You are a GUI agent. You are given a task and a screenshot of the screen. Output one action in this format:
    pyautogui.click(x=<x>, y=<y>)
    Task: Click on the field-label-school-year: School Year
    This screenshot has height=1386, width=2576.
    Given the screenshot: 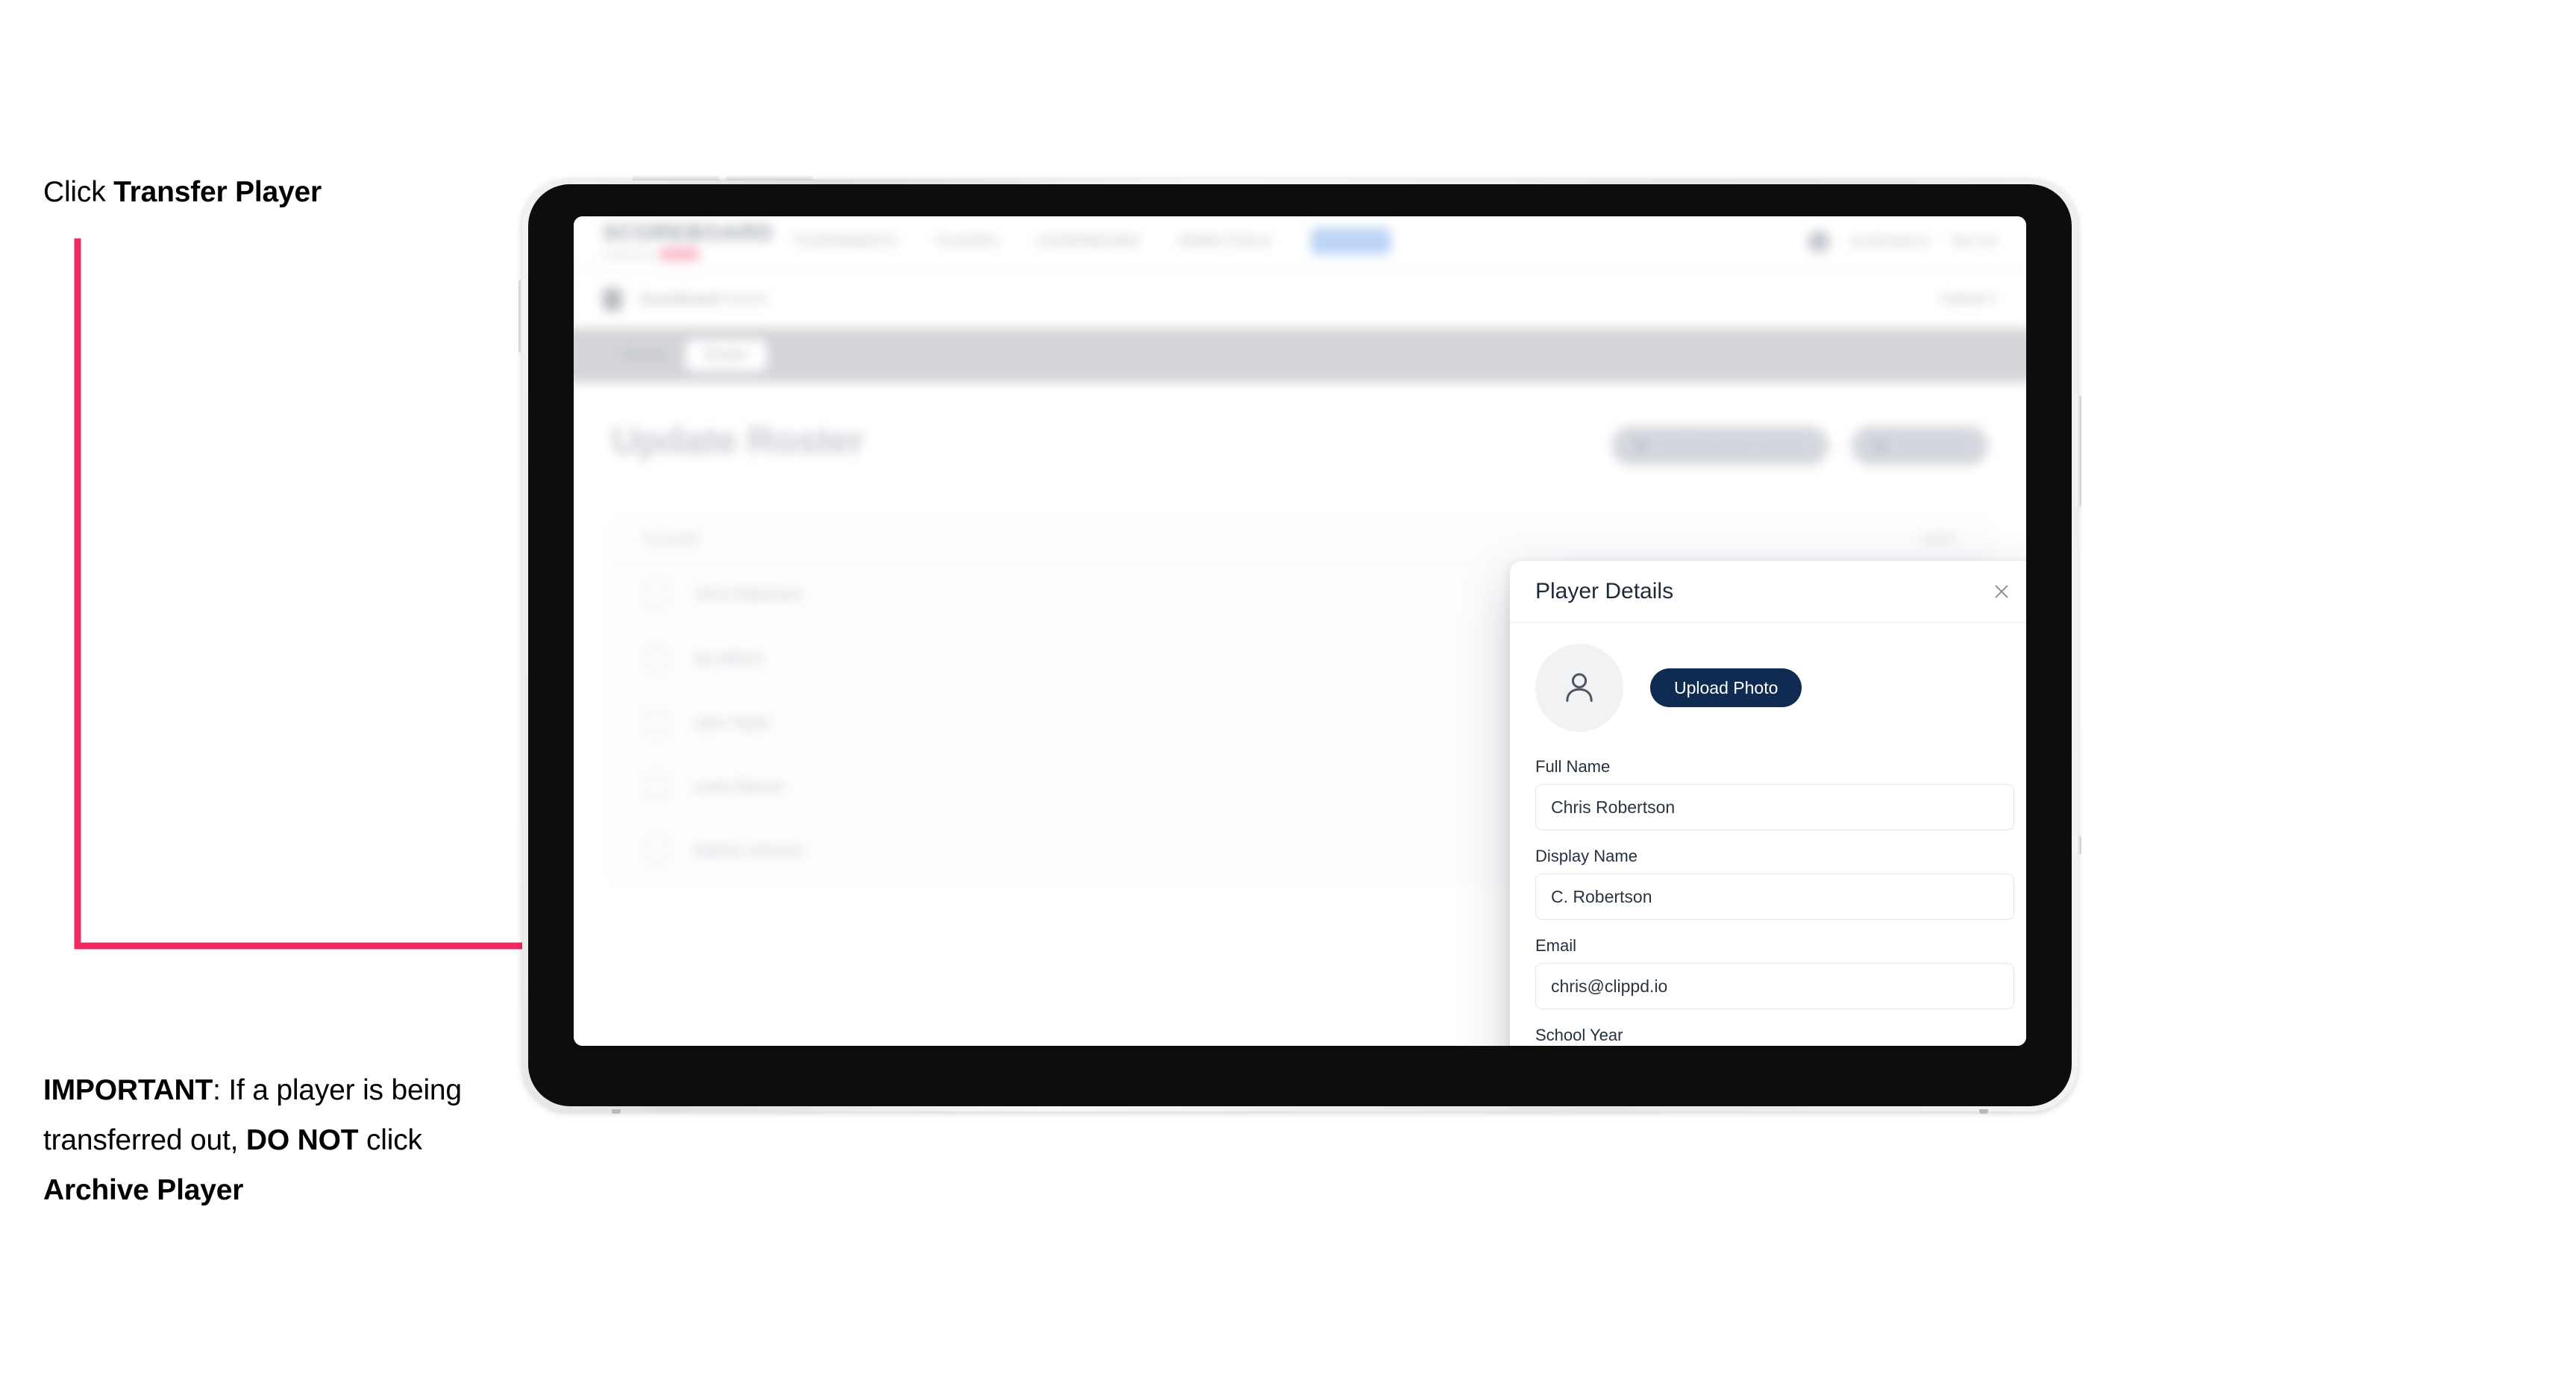 What is the action you would take?
    pyautogui.click(x=1579, y=1035)
    